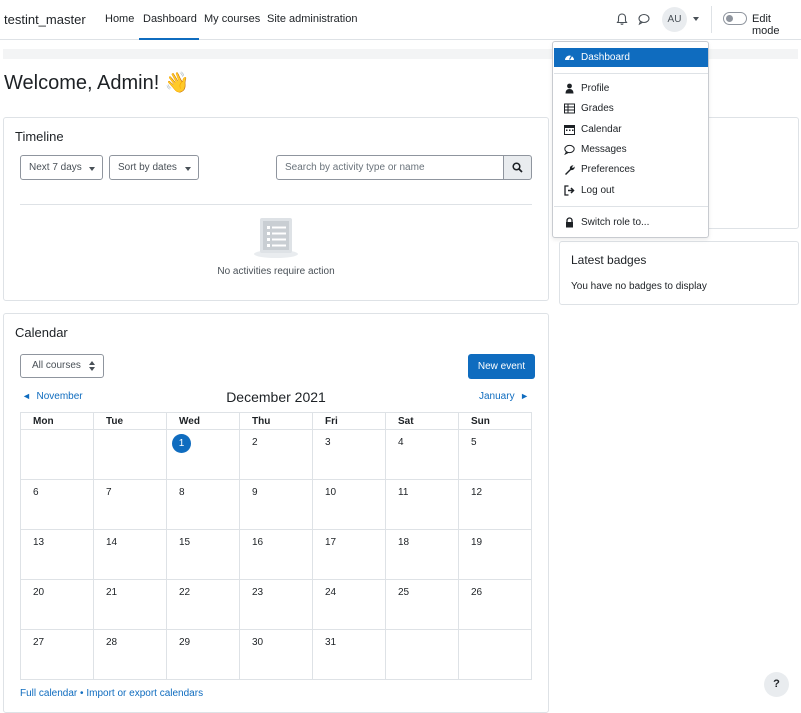 This screenshot has height=713, width=801. I want to click on table-icon, so click(569, 108).